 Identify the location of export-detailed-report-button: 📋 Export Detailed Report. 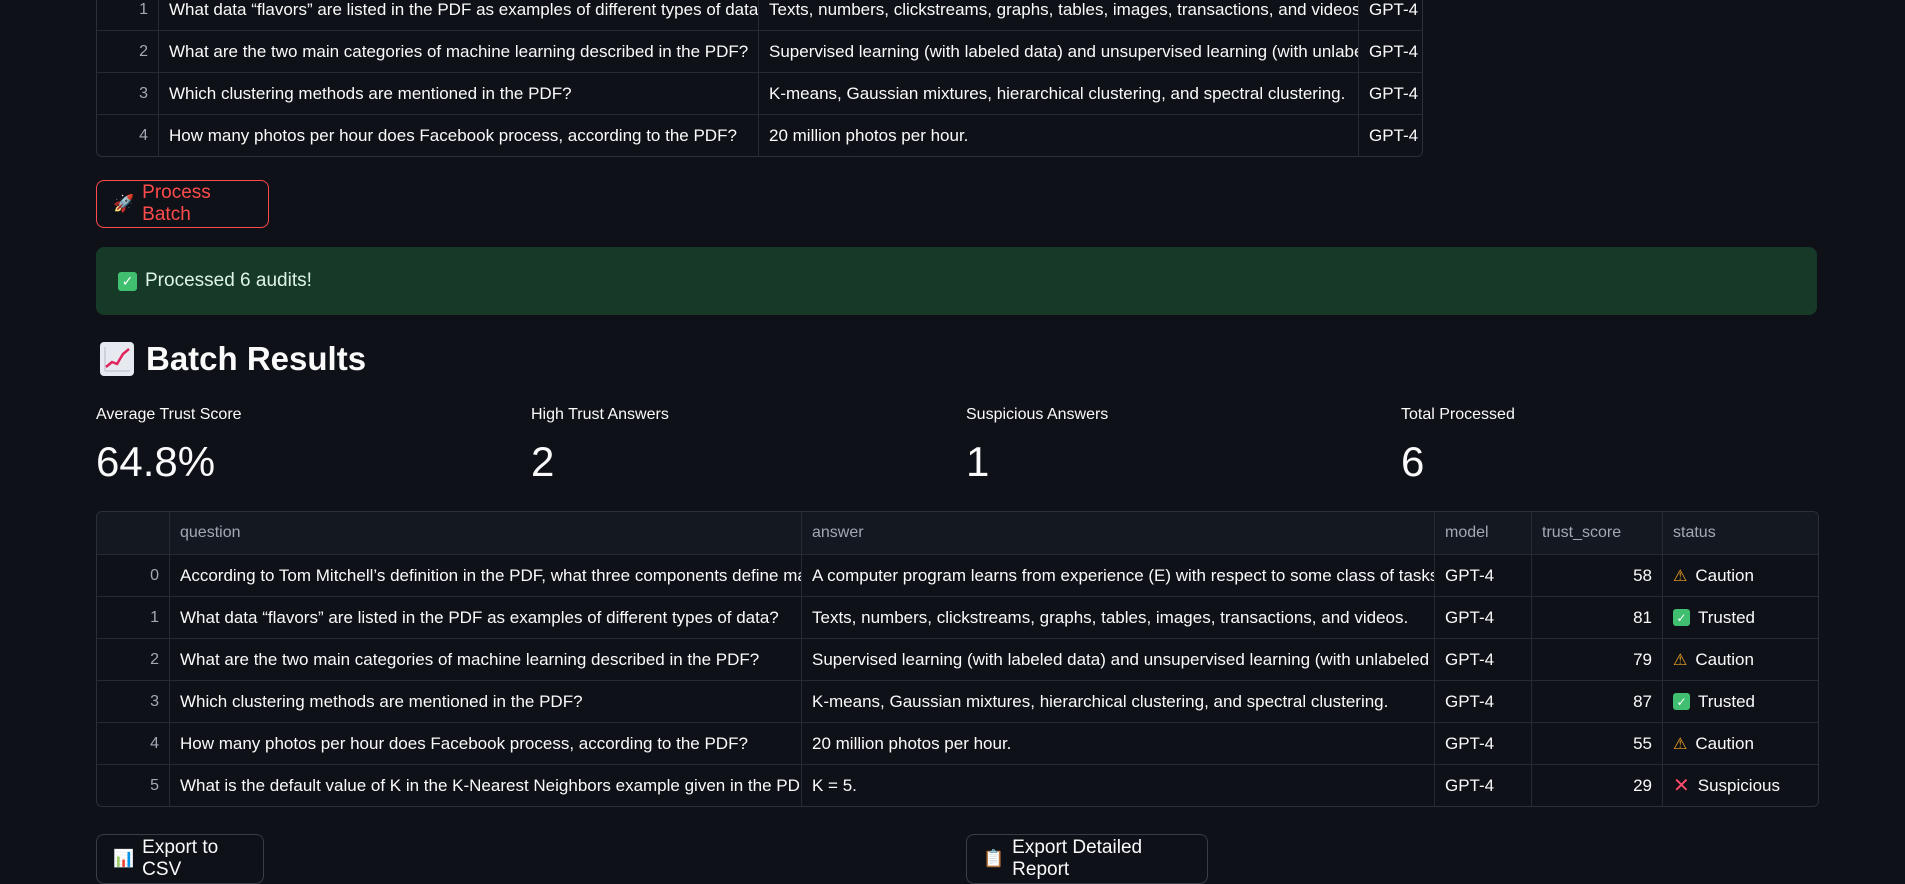
(1087, 859).